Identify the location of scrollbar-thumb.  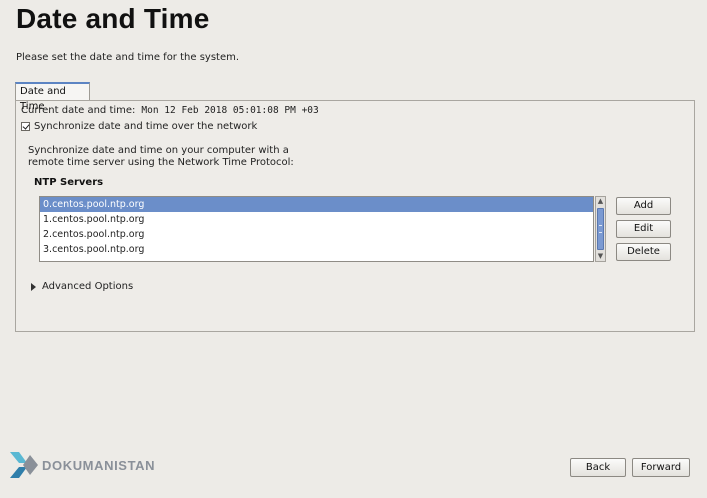
(600, 229).